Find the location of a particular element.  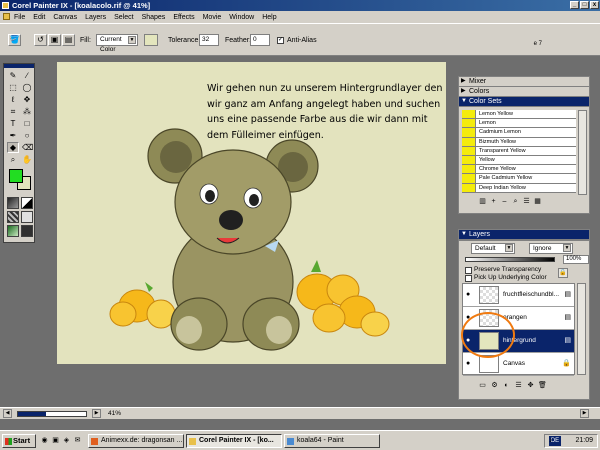

window-title: Corel Painter IX - [koalacolo.rif @ 41%] is located at coordinates (81, 5).